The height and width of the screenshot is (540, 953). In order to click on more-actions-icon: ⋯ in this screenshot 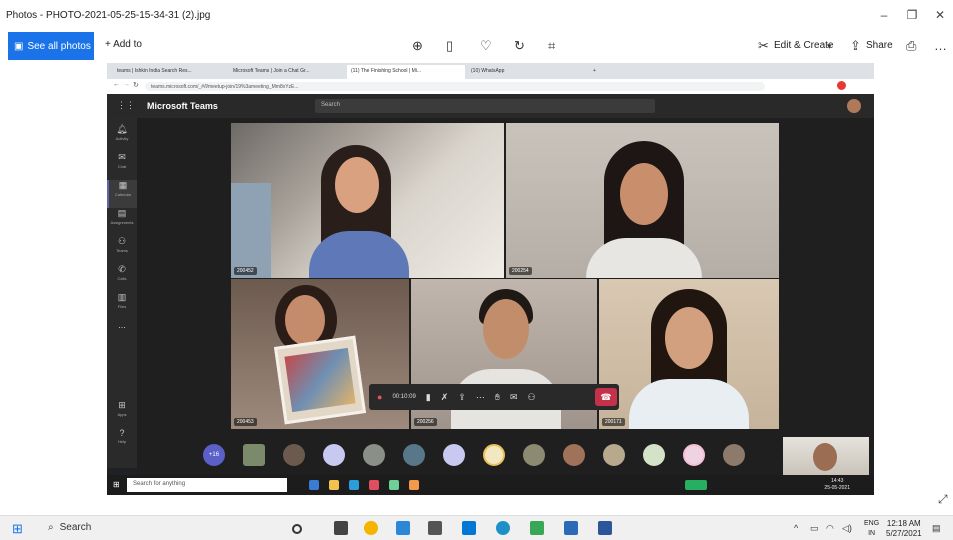, I will do `click(480, 397)`.